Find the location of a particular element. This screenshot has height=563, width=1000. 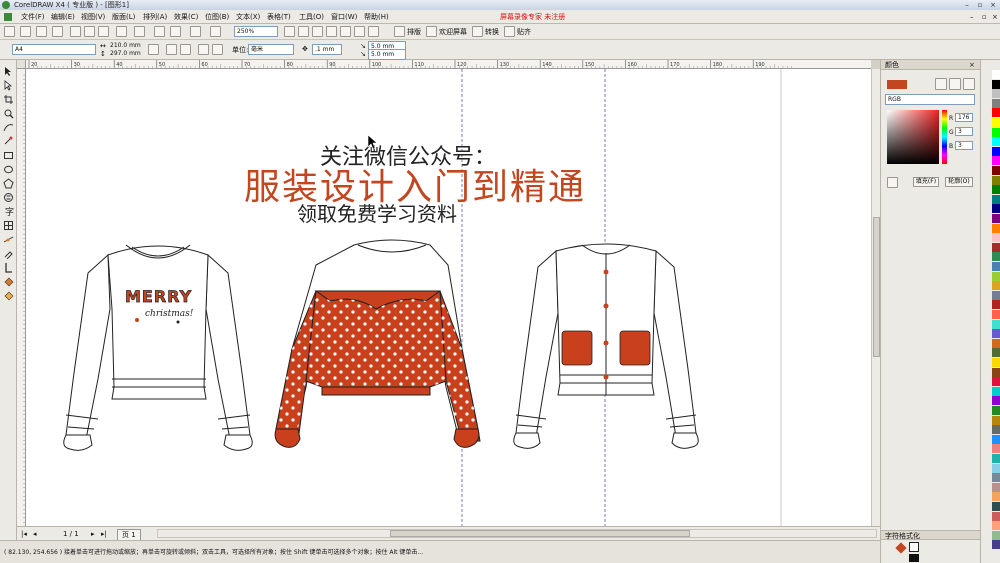

close-icon: × is located at coordinates (993, 5).